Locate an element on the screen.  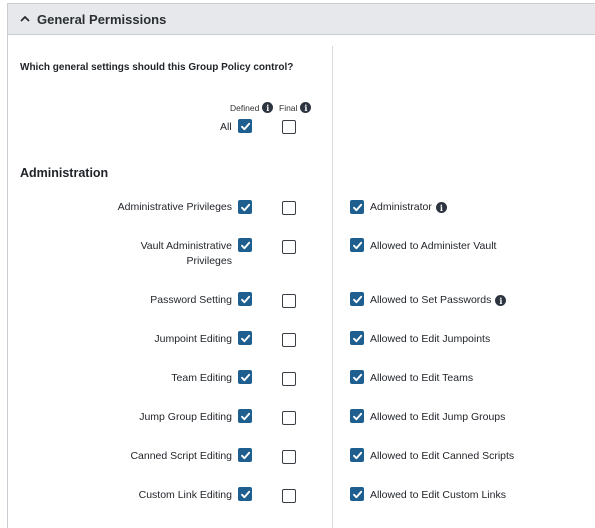
row-label-jump-group-editing: Jump Group Editing is located at coordinates (185, 417).